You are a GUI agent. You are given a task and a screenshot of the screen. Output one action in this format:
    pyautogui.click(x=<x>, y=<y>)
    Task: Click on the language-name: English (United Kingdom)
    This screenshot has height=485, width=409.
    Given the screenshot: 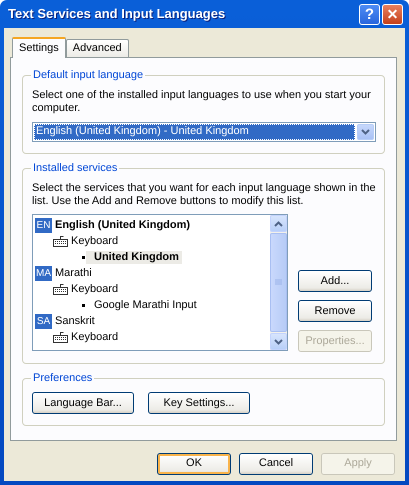 What is the action you would take?
    pyautogui.click(x=122, y=225)
    